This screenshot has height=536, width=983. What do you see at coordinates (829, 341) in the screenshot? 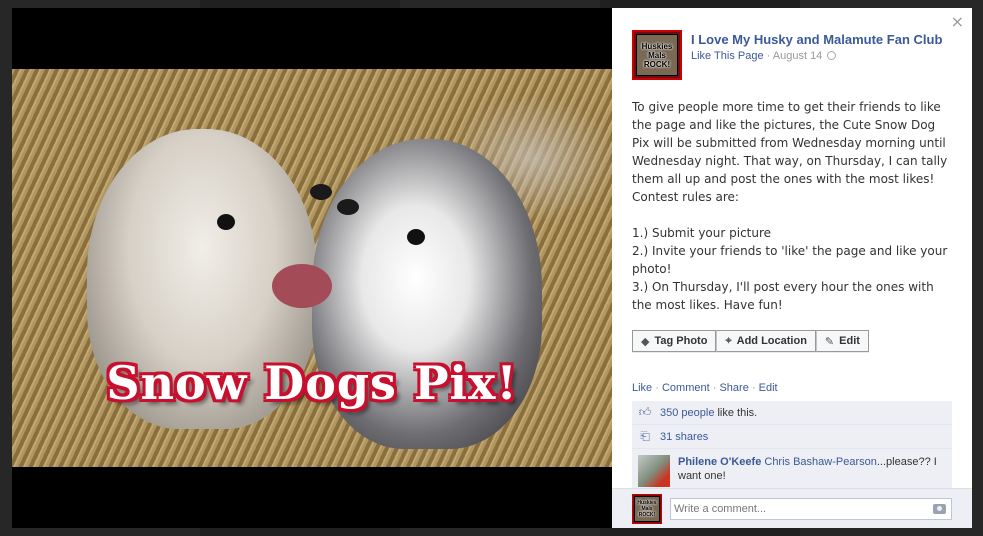
I see `pencil-icon: ✎` at bounding box center [829, 341].